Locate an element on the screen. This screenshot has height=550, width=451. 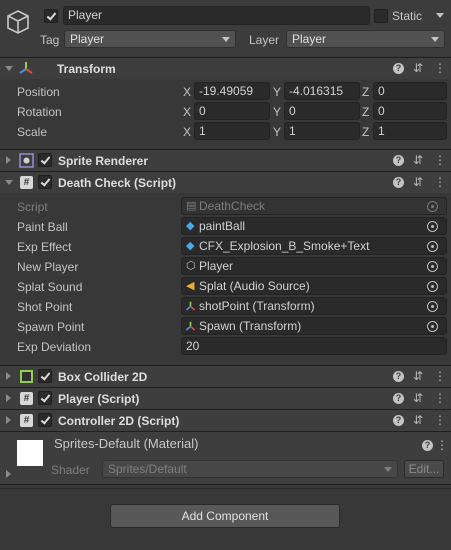
material-foldout-arrow is located at coordinates (8, 474).